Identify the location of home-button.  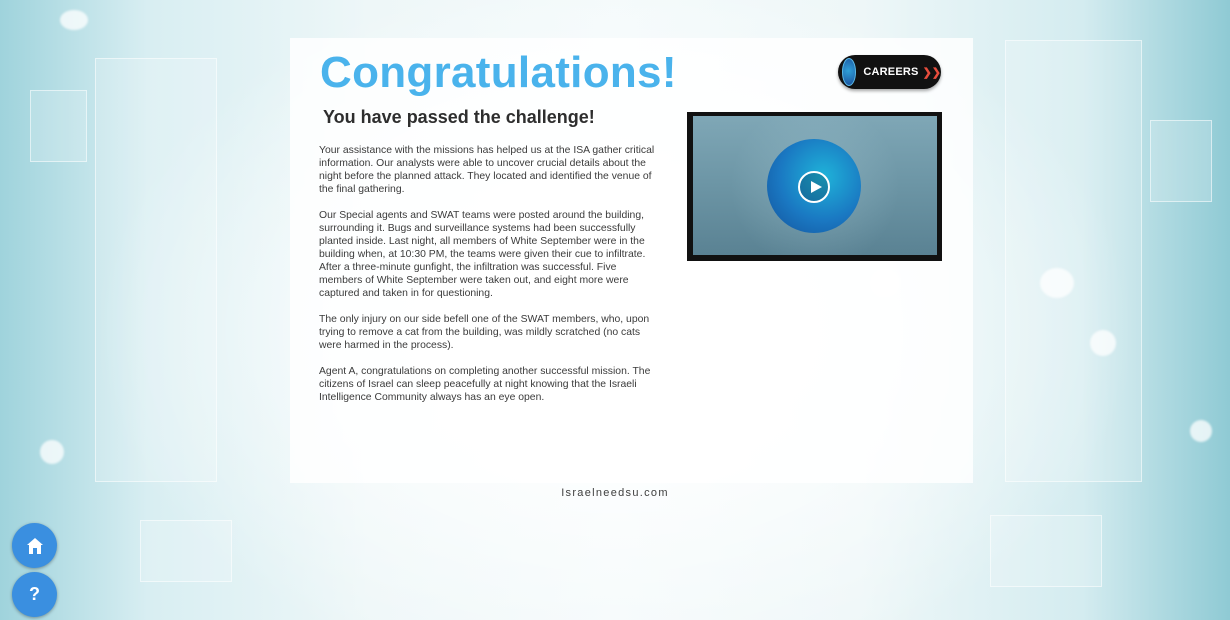
(34, 545).